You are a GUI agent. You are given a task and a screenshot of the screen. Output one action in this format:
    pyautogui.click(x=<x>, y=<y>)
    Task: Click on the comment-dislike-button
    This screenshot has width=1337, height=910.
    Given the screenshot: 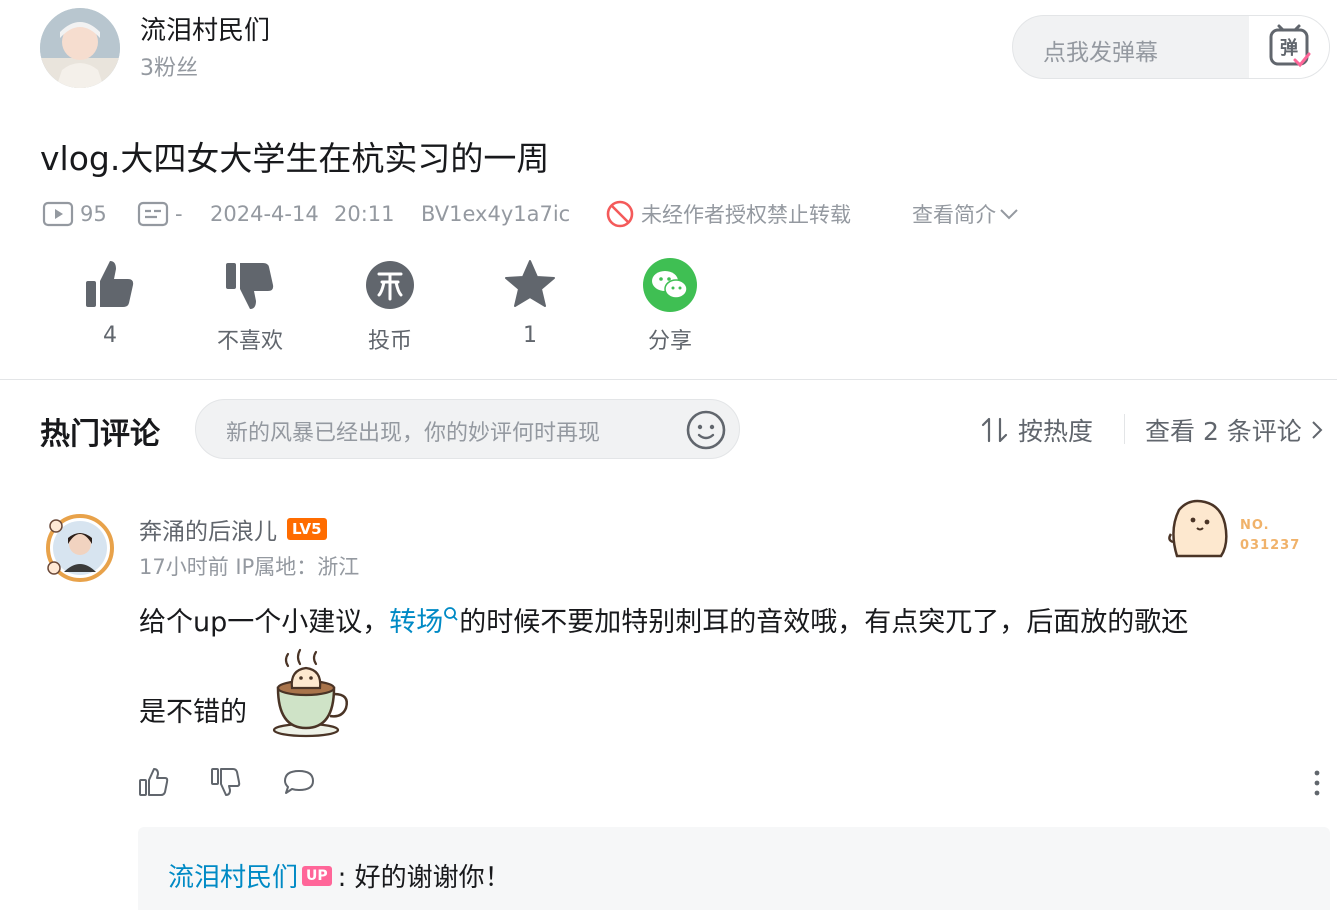 What is the action you would take?
    pyautogui.click(x=226, y=783)
    